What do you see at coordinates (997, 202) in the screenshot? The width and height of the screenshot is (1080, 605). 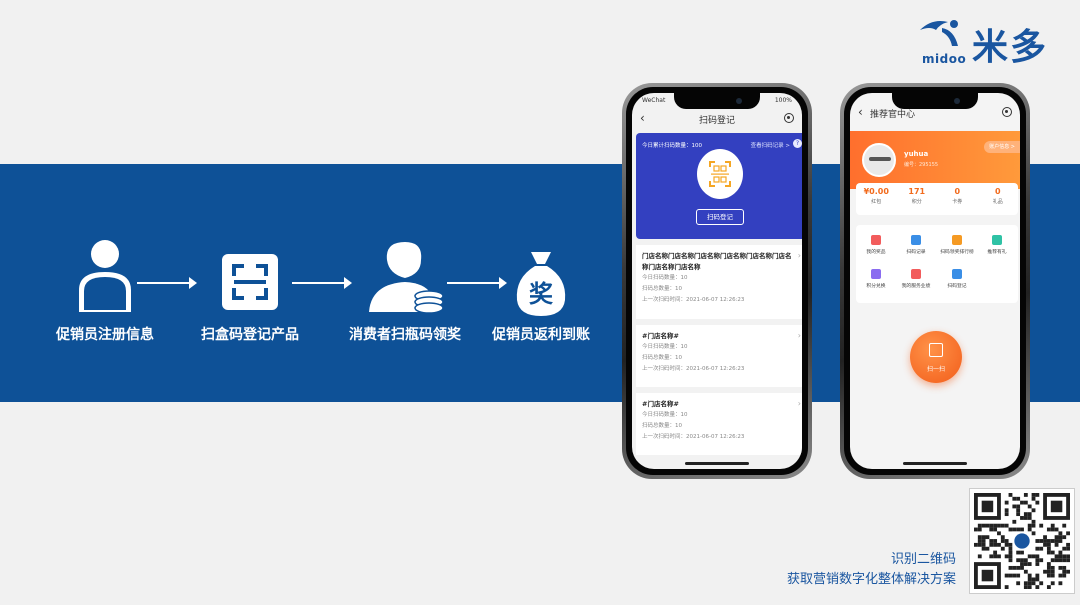 I see `stat-label: 礼品` at bounding box center [997, 202].